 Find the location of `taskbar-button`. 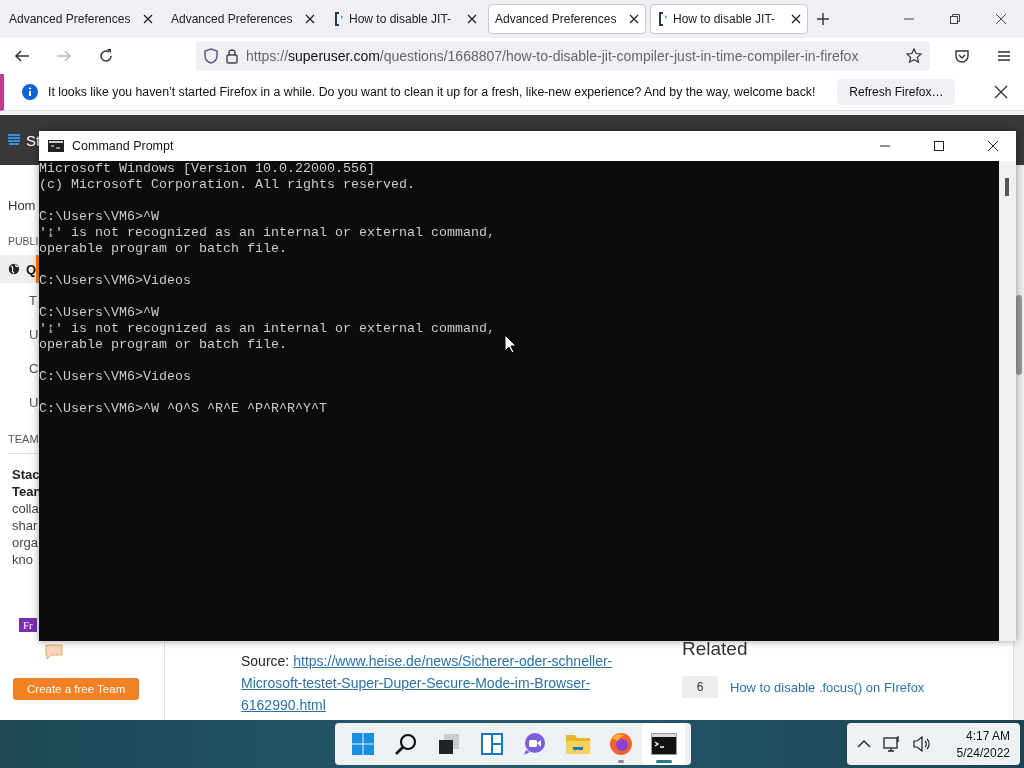

taskbar-button is located at coordinates (663, 744).